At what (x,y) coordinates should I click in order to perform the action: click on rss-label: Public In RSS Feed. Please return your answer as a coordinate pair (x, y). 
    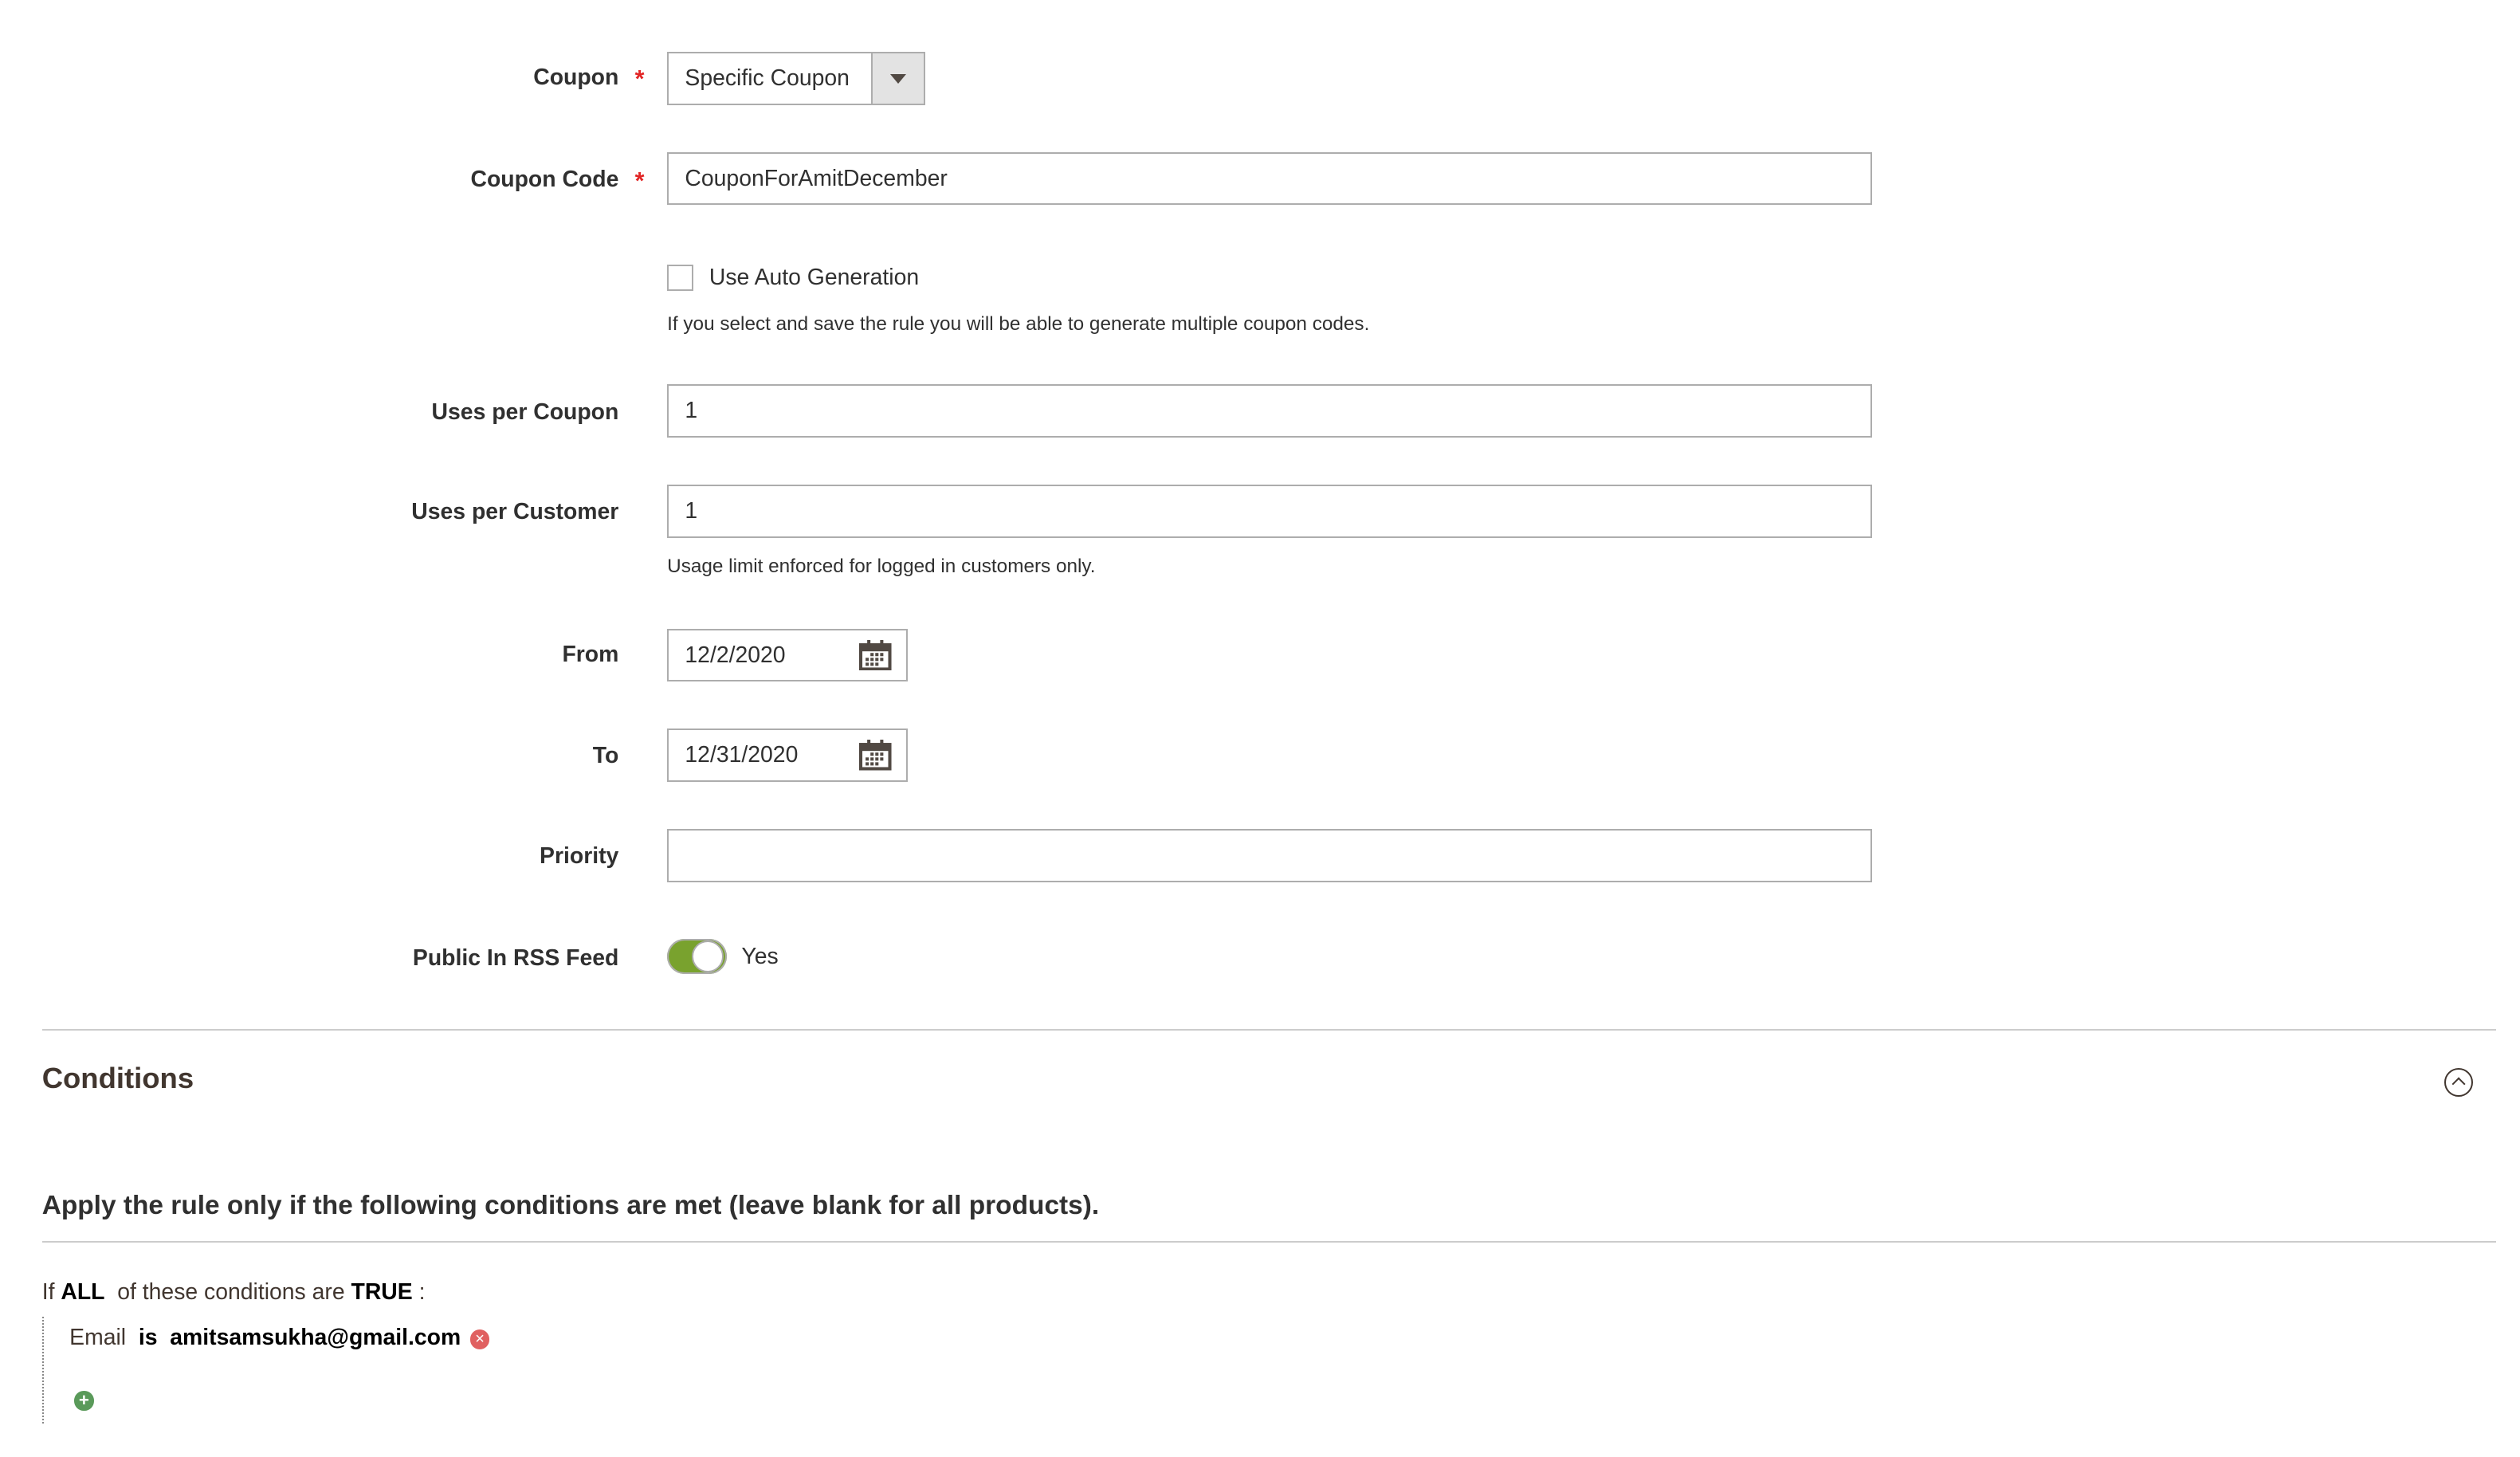
    Looking at the image, I should click on (515, 957).